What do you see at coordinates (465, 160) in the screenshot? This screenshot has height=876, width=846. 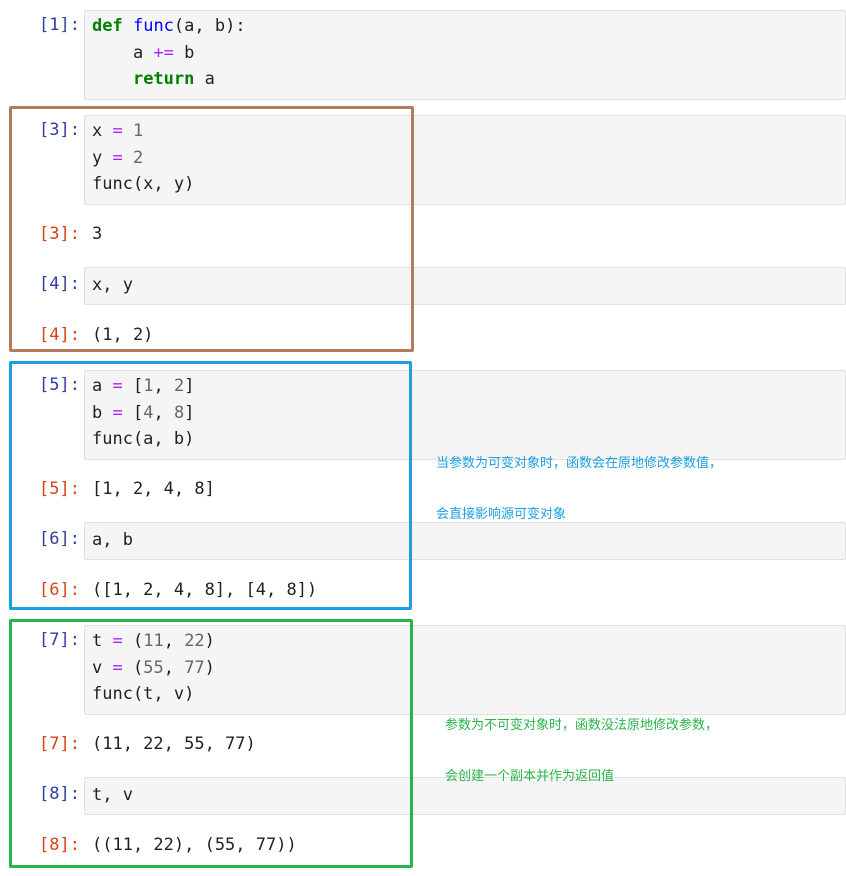 I see `code-editor: x = 1 y = 2 func(x, y)` at bounding box center [465, 160].